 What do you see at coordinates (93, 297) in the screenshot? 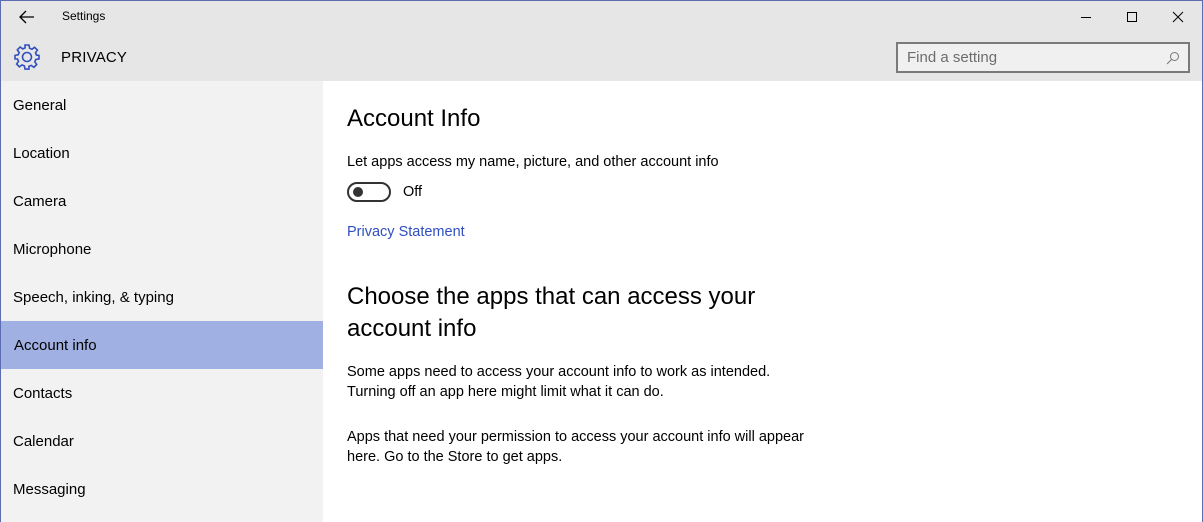
I see `sidebar-item-label: Speech, inking, & typing` at bounding box center [93, 297].